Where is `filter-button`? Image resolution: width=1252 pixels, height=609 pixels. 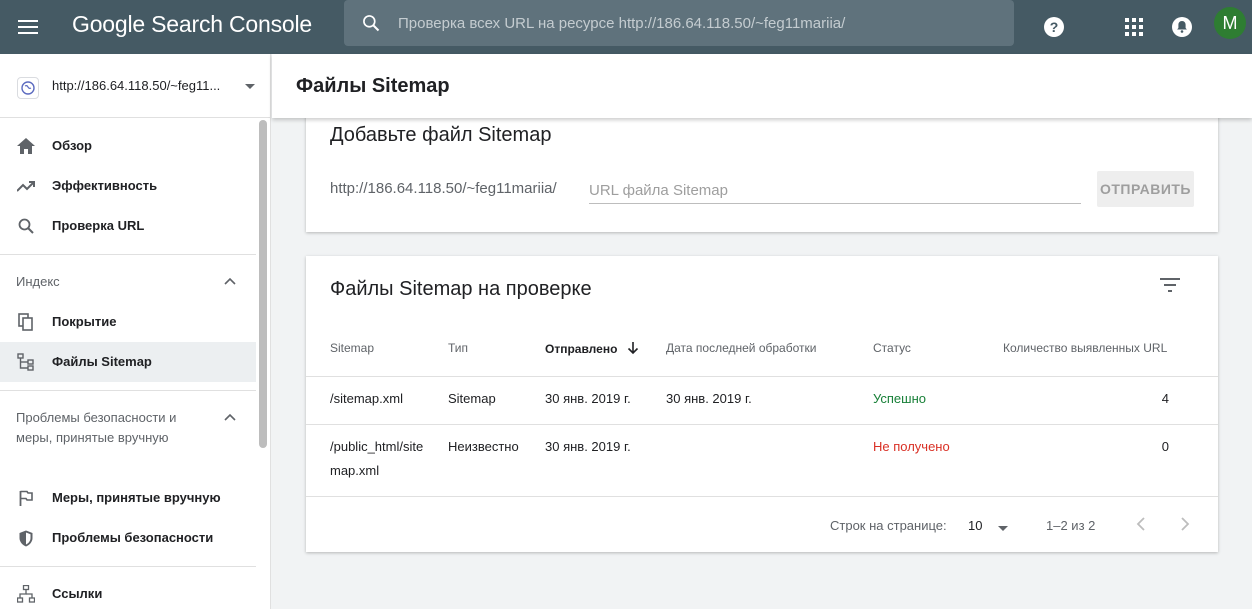 filter-button is located at coordinates (1170, 285).